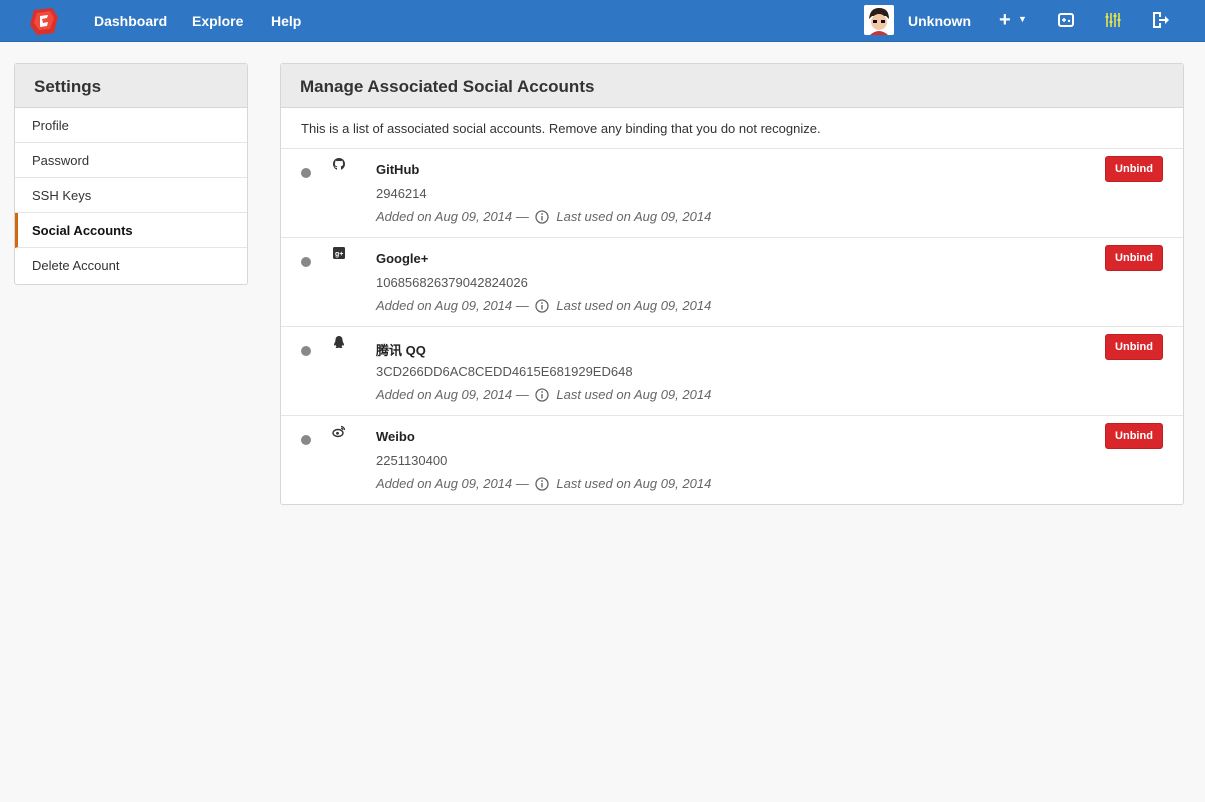  Describe the element at coordinates (402, 258) in the screenshot. I see `account-provider-name: Google+` at that location.